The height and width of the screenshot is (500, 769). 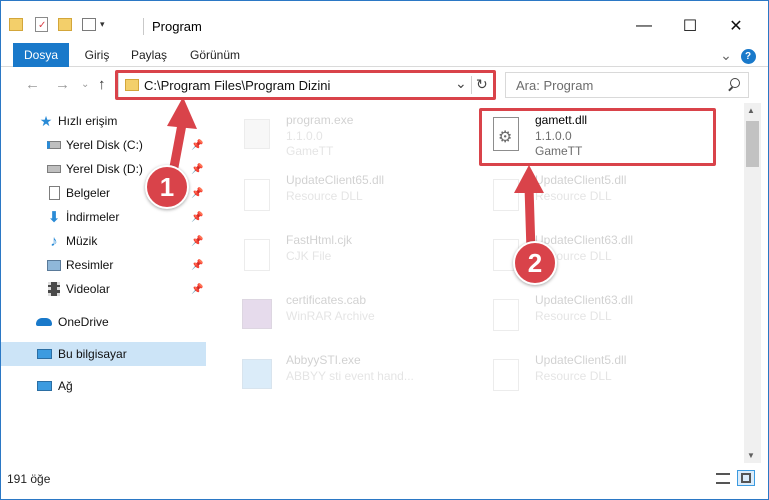 I want to click on up-button: ↑, so click(x=102, y=84).